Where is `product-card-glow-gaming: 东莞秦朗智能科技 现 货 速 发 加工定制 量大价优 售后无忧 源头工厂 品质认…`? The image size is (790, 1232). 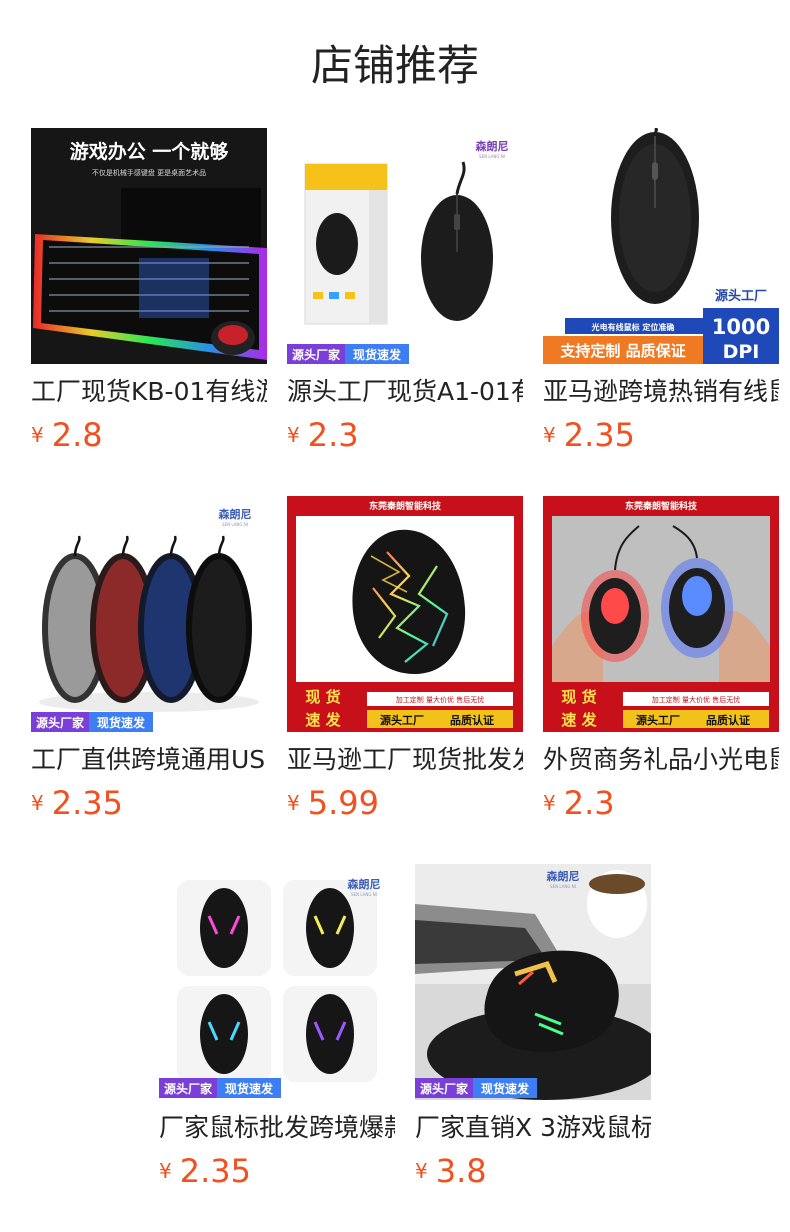
product-card-glow-gaming: 东莞秦朗智能科技 现 货 速 发 加工定制 量大价优 售后无忧 源头工厂 品质认… is located at coordinates (405, 666).